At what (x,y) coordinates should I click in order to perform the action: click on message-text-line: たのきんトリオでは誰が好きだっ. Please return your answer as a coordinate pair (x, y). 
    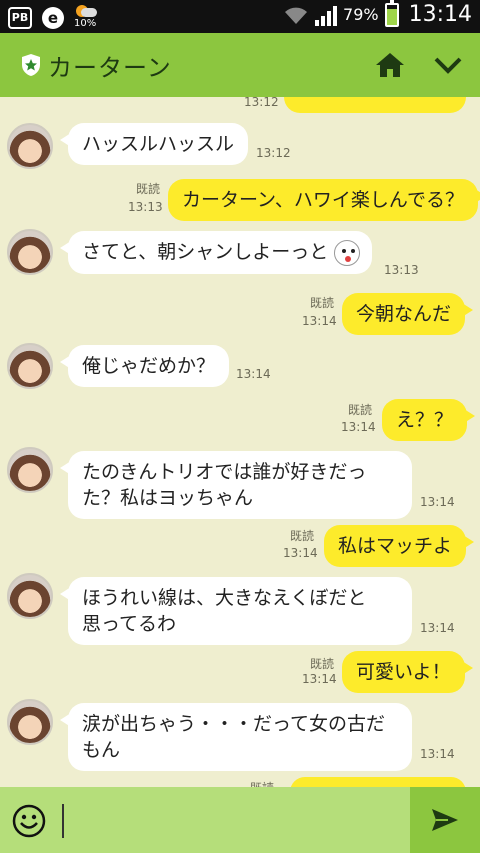
    Looking at the image, I should click on (224, 472).